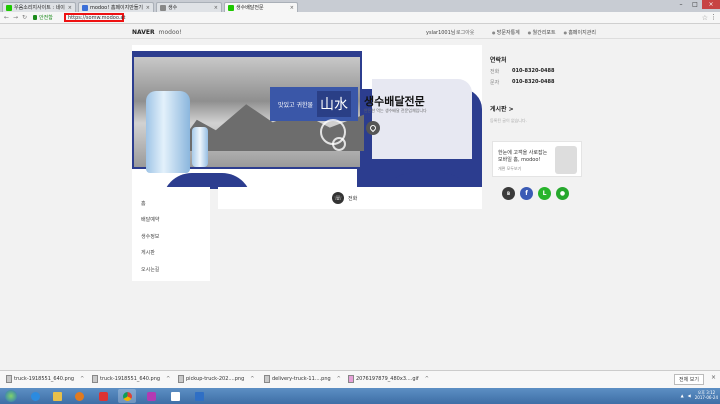 The width and height of the screenshot is (720, 404). I want to click on minimize-icon: –, so click(681, 4).